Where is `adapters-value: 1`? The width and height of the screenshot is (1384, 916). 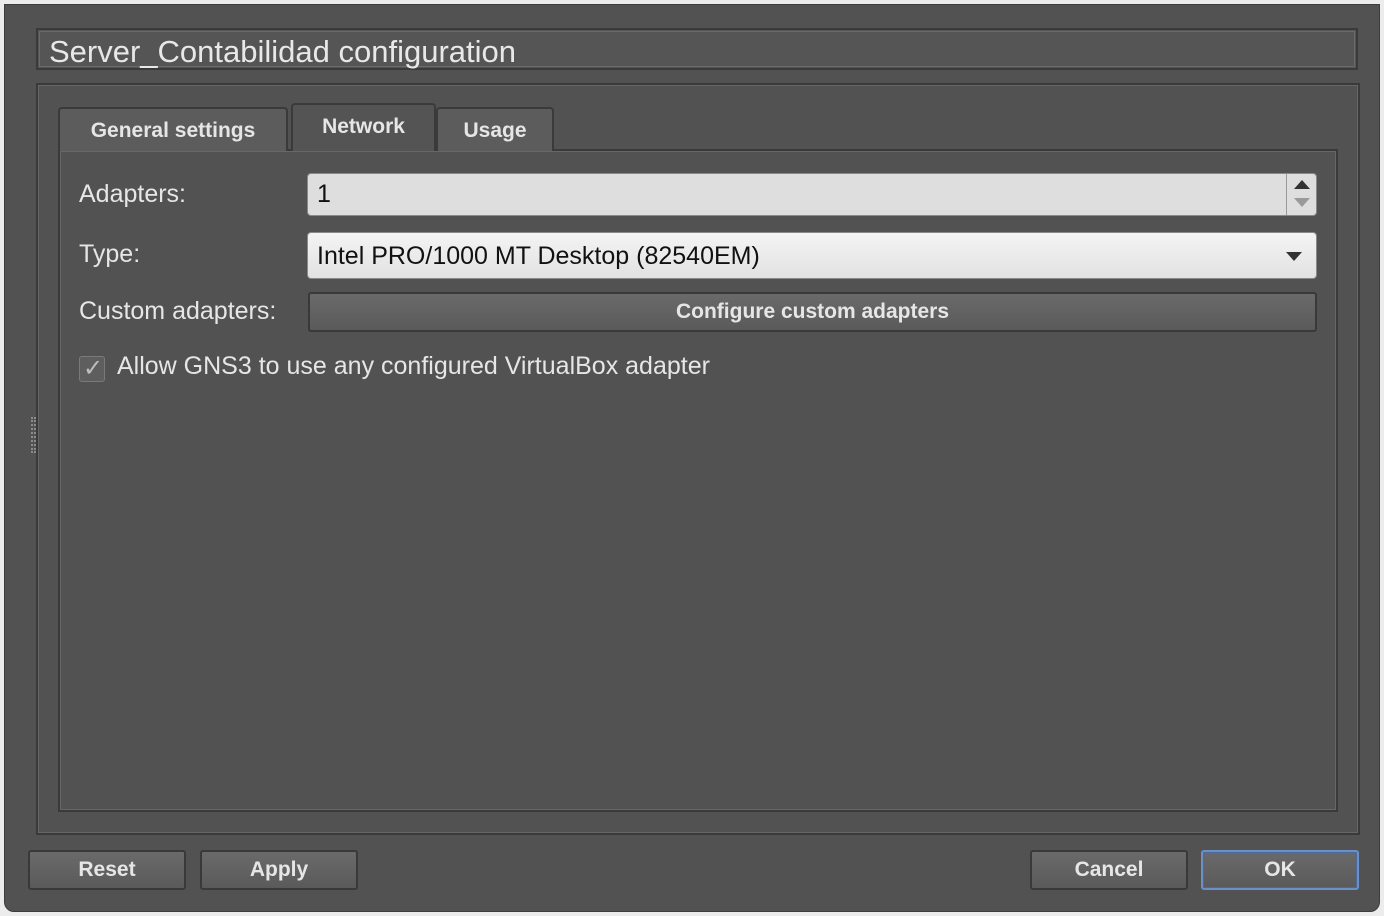 adapters-value: 1 is located at coordinates (324, 194).